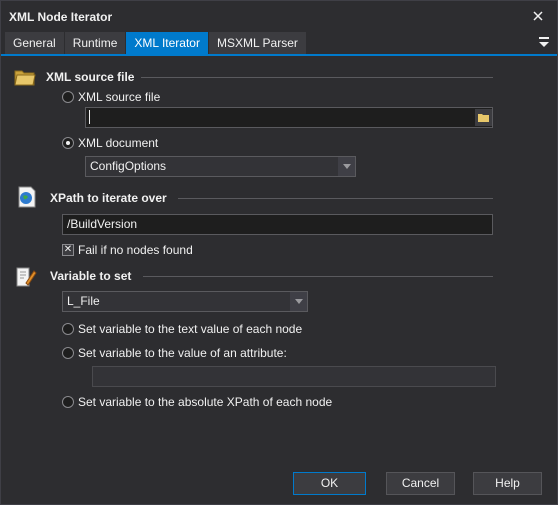  What do you see at coordinates (257, 43) in the screenshot?
I see `tab-msxml-parser: MSXML Parser` at bounding box center [257, 43].